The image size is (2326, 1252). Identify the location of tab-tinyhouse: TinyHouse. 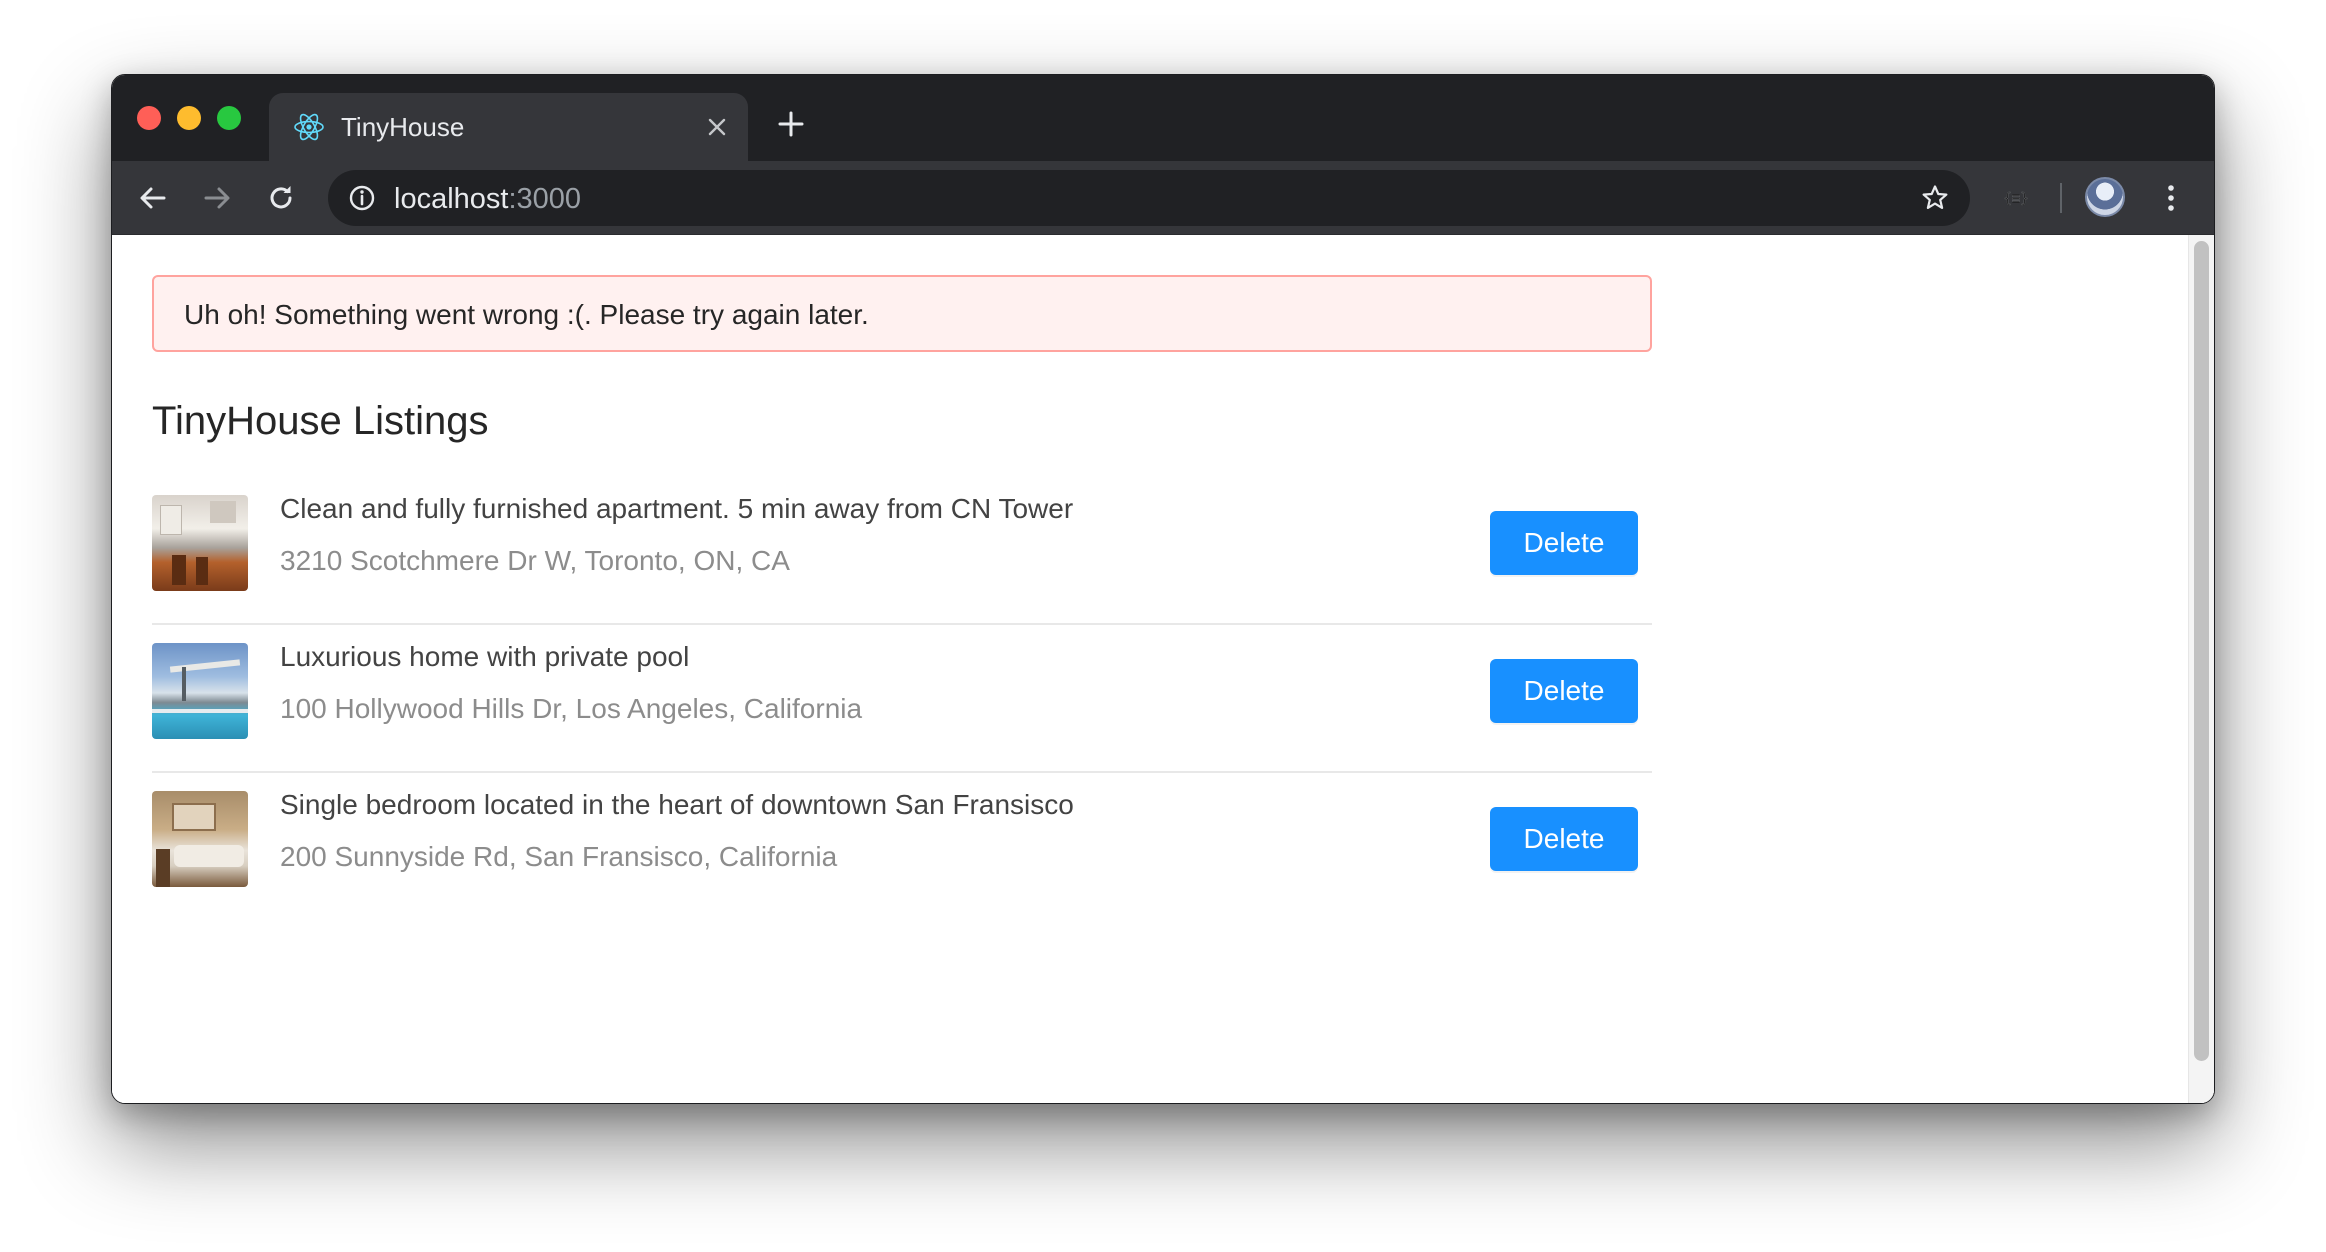
(508, 127).